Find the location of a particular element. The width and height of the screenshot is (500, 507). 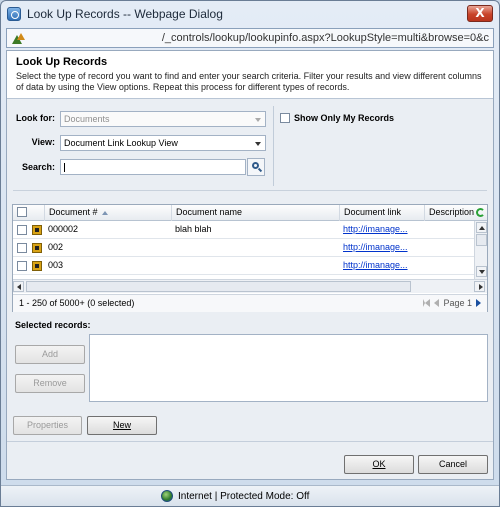

look-for-value: Documents is located at coordinates (87, 119).